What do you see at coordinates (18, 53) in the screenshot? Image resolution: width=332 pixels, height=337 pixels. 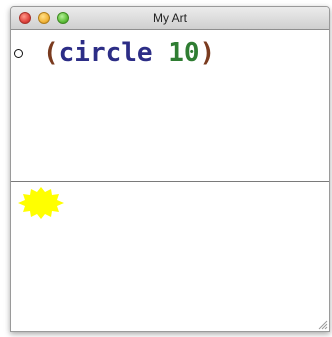 I see `circle-outline-icon` at bounding box center [18, 53].